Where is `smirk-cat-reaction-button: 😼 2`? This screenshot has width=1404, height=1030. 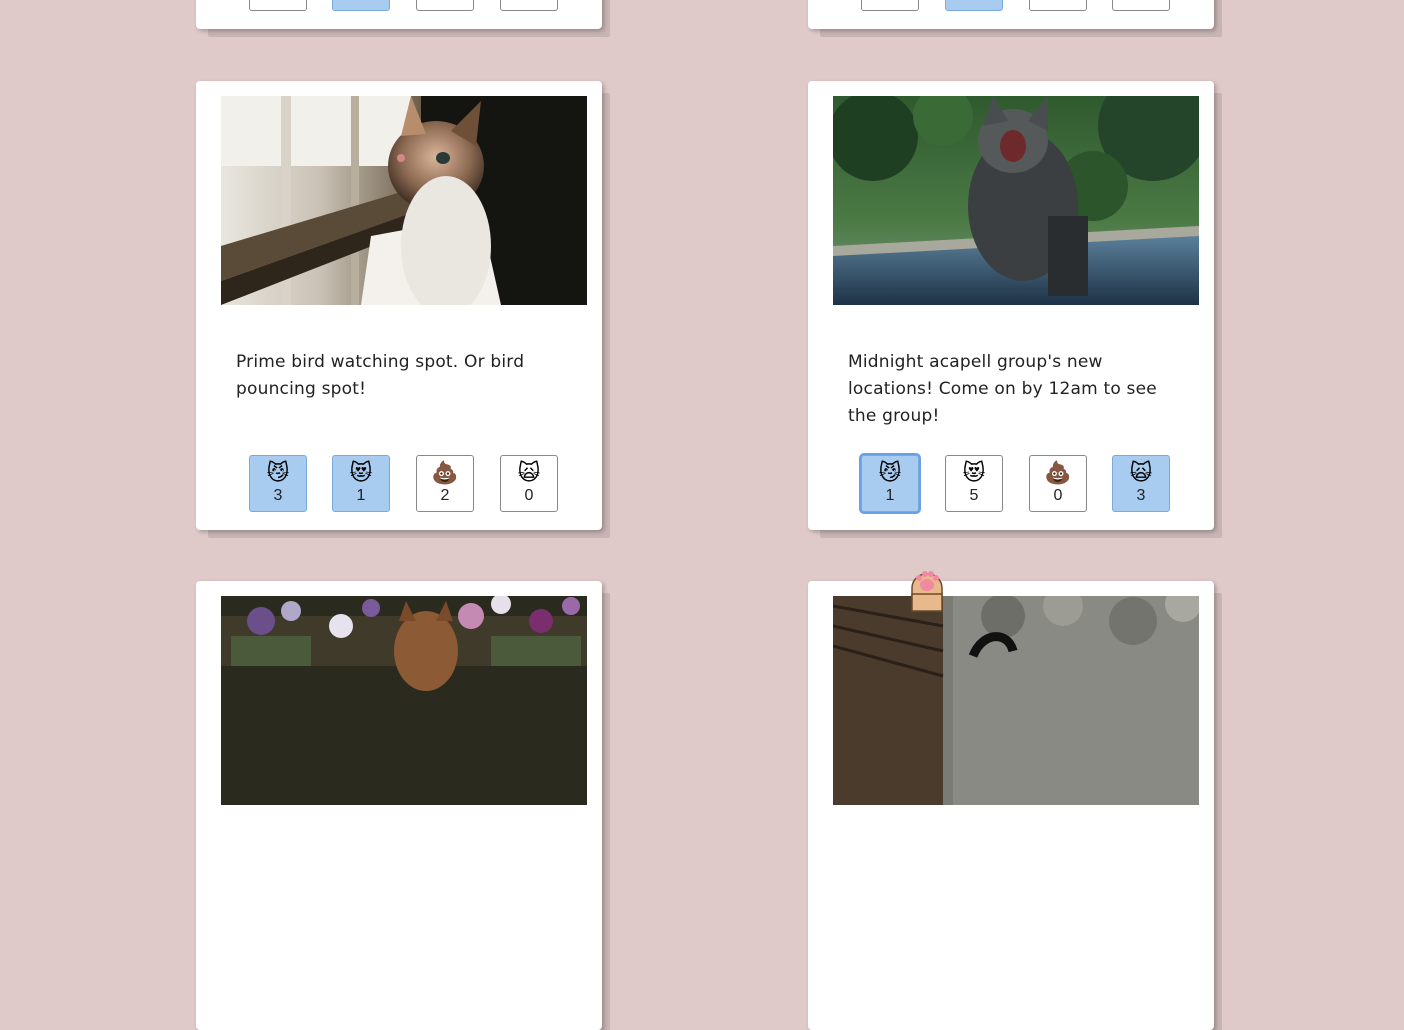 smirk-cat-reaction-button: 😼 2 is located at coordinates (278, 5).